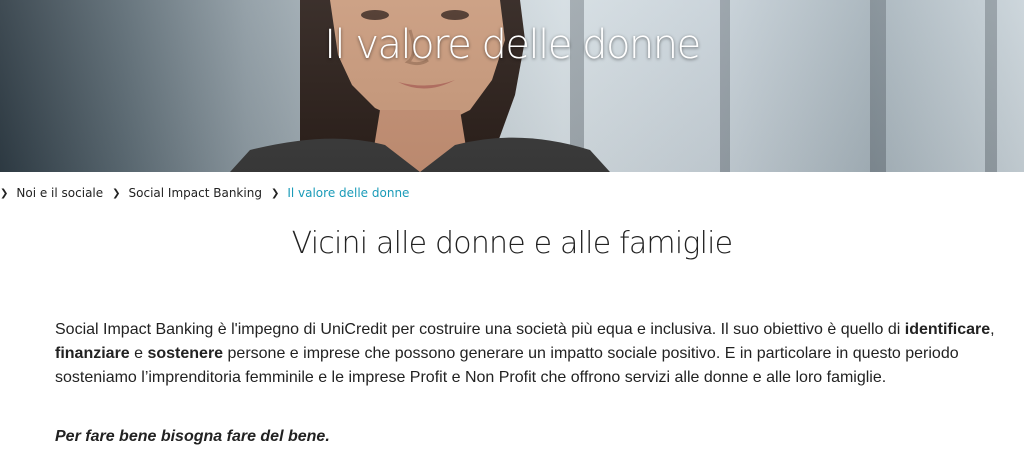  I want to click on tagline: Per fare bene bisogna fare del bene., so click(192, 436).